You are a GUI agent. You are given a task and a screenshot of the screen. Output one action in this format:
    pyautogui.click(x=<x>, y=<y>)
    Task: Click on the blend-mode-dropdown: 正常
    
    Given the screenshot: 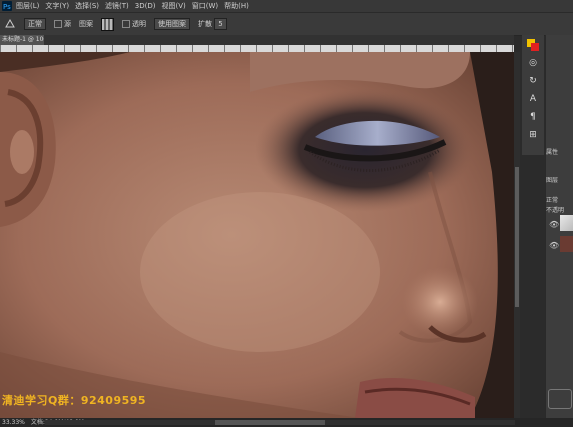 What is the action you would take?
    pyautogui.click(x=559, y=199)
    